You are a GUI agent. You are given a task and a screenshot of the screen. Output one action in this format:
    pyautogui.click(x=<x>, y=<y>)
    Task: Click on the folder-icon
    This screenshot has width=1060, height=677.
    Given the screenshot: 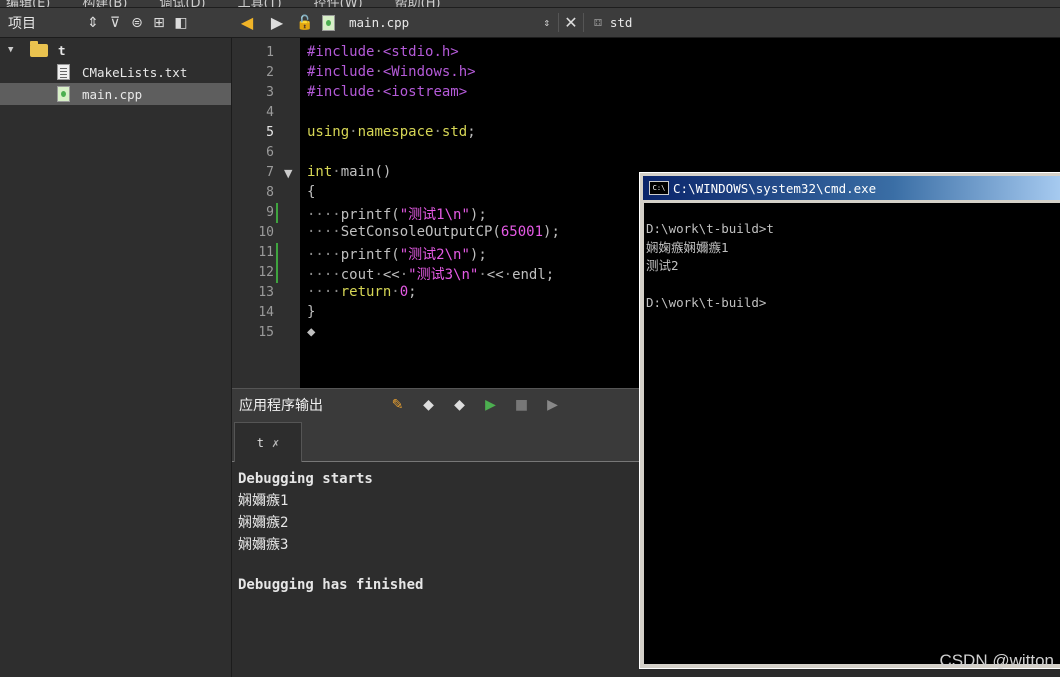 What is the action you would take?
    pyautogui.click(x=39, y=48)
    